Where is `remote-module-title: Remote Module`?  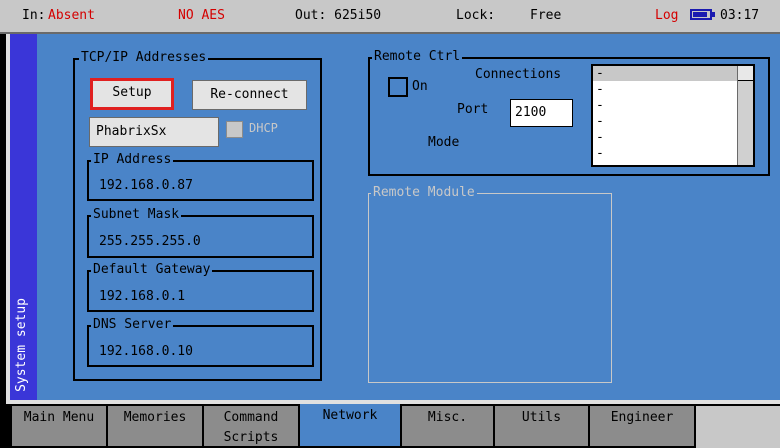
remote-module-title: Remote Module is located at coordinates (424, 193).